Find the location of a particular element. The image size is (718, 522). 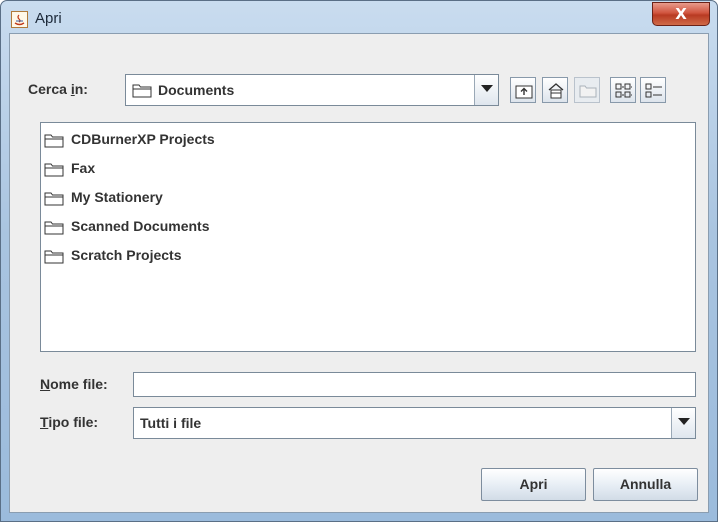

file-type-label: Tipo file: is located at coordinates (69, 422).